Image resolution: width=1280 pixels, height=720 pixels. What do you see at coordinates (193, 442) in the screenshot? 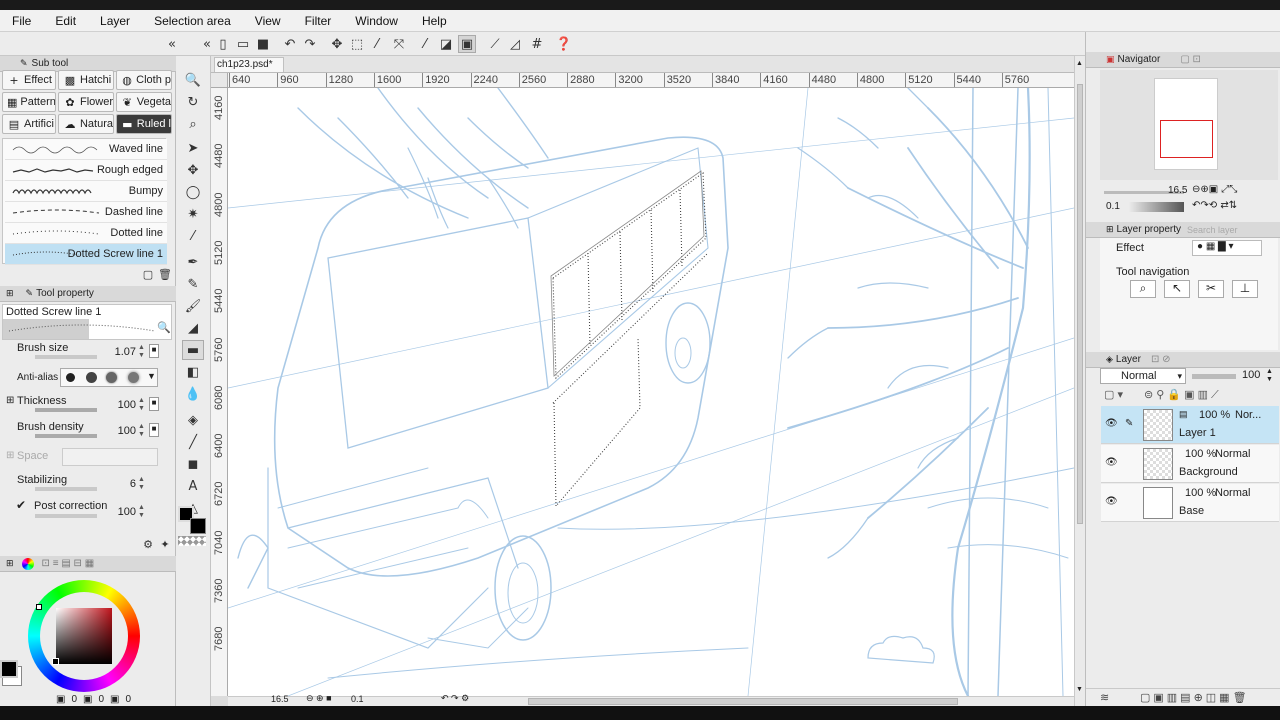
I see `line-tool-icon: ╱` at bounding box center [193, 442].